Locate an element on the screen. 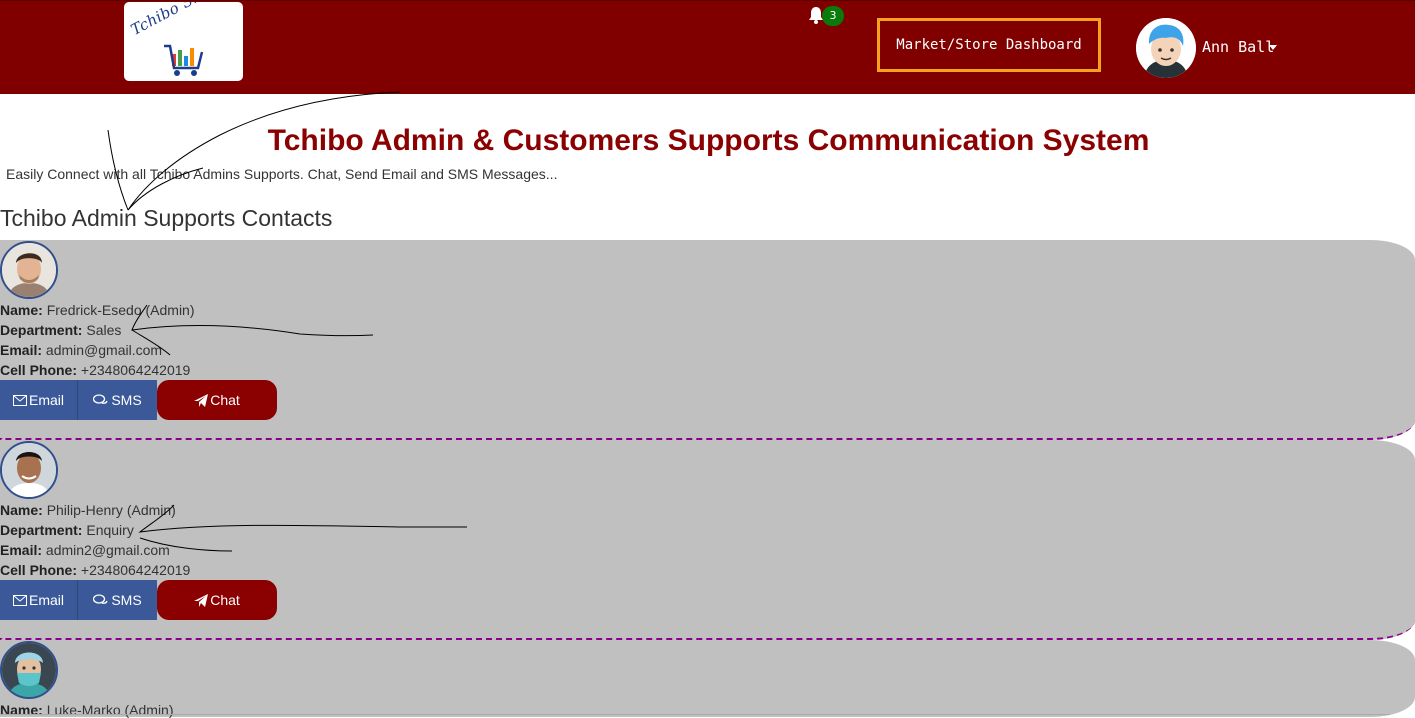 This screenshot has width=1415, height=718. user-menu-name: Ann Ball is located at coordinates (1238, 47).